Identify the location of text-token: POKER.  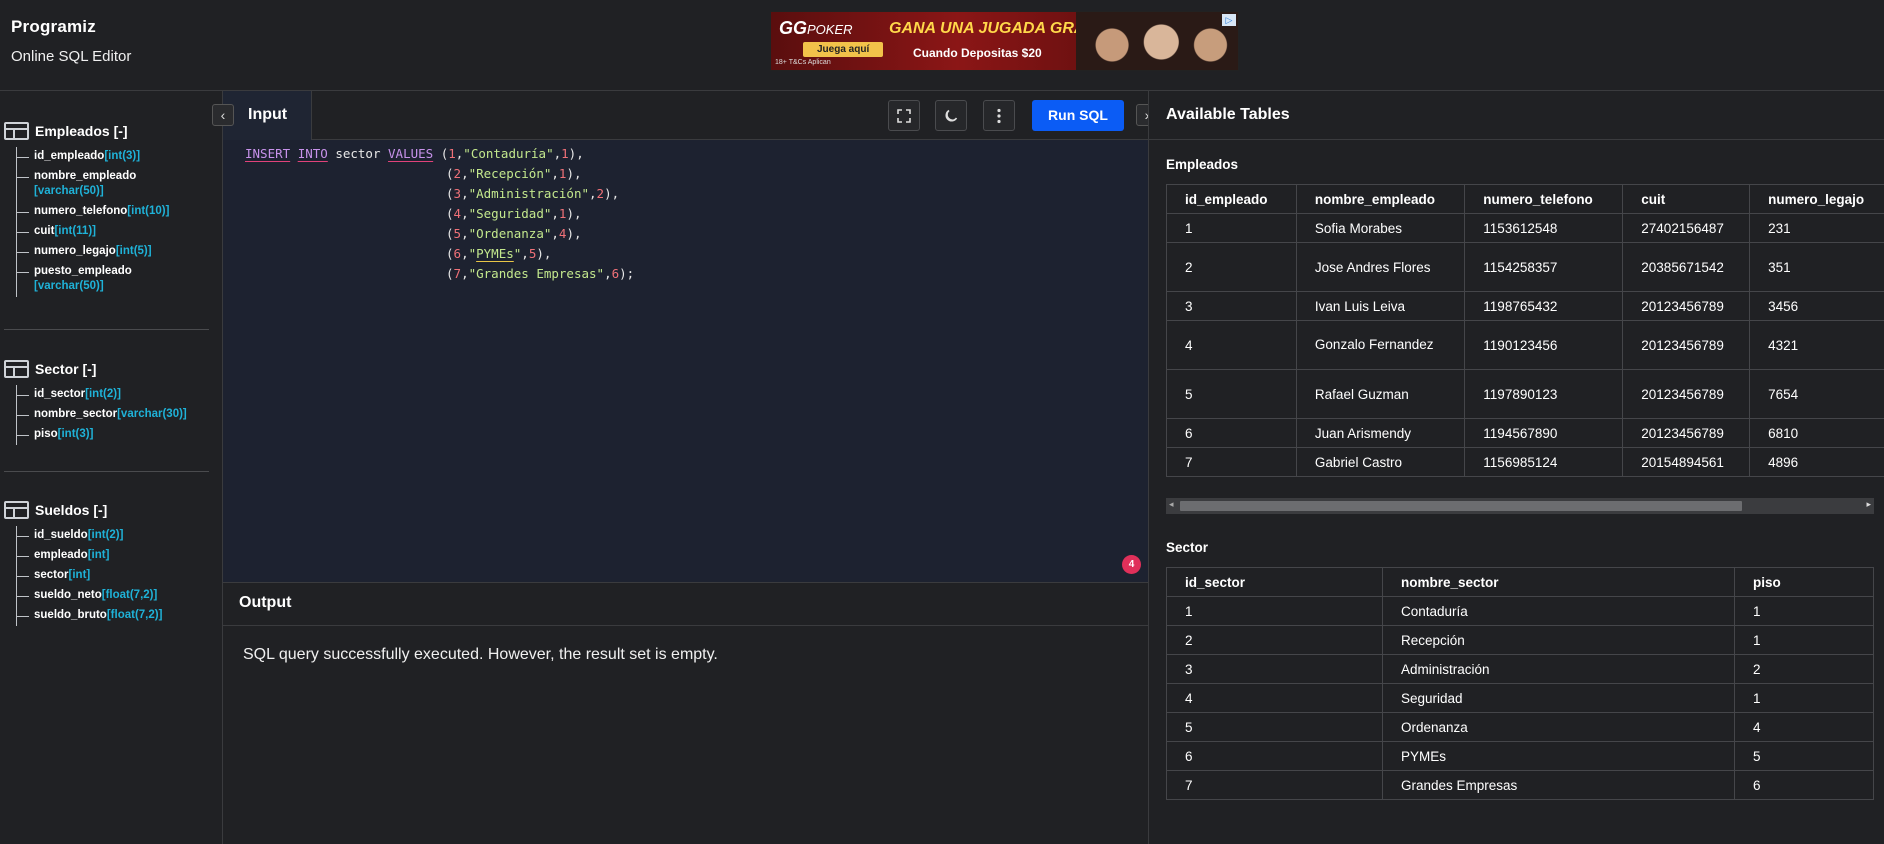
(830, 29).